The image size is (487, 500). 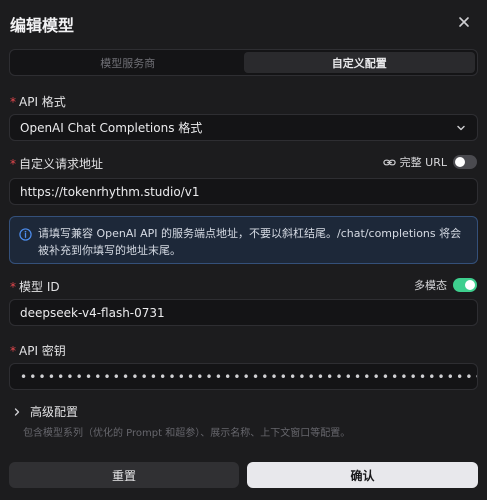 I want to click on chevron-right-icon, so click(x=17, y=411).